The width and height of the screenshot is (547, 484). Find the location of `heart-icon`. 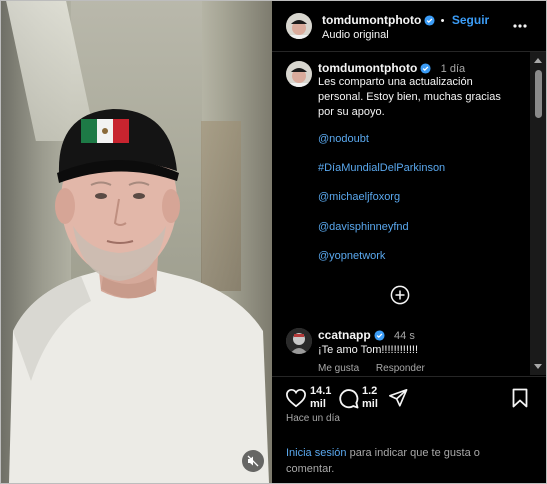

heart-icon is located at coordinates (296, 398).